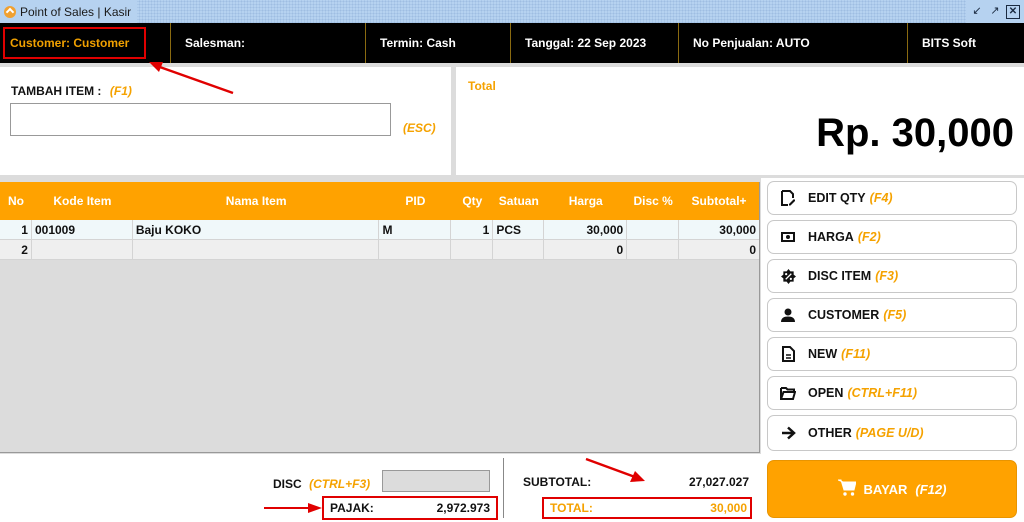 This screenshot has width=1024, height=522. What do you see at coordinates (10, 11) in the screenshot?
I see `app-logo-icon` at bounding box center [10, 11].